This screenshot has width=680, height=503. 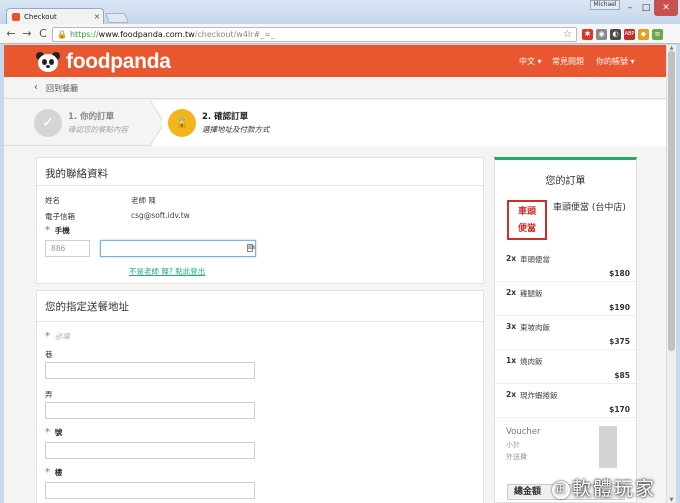 I want to click on language-menu: 中文 ▾, so click(x=530, y=61).